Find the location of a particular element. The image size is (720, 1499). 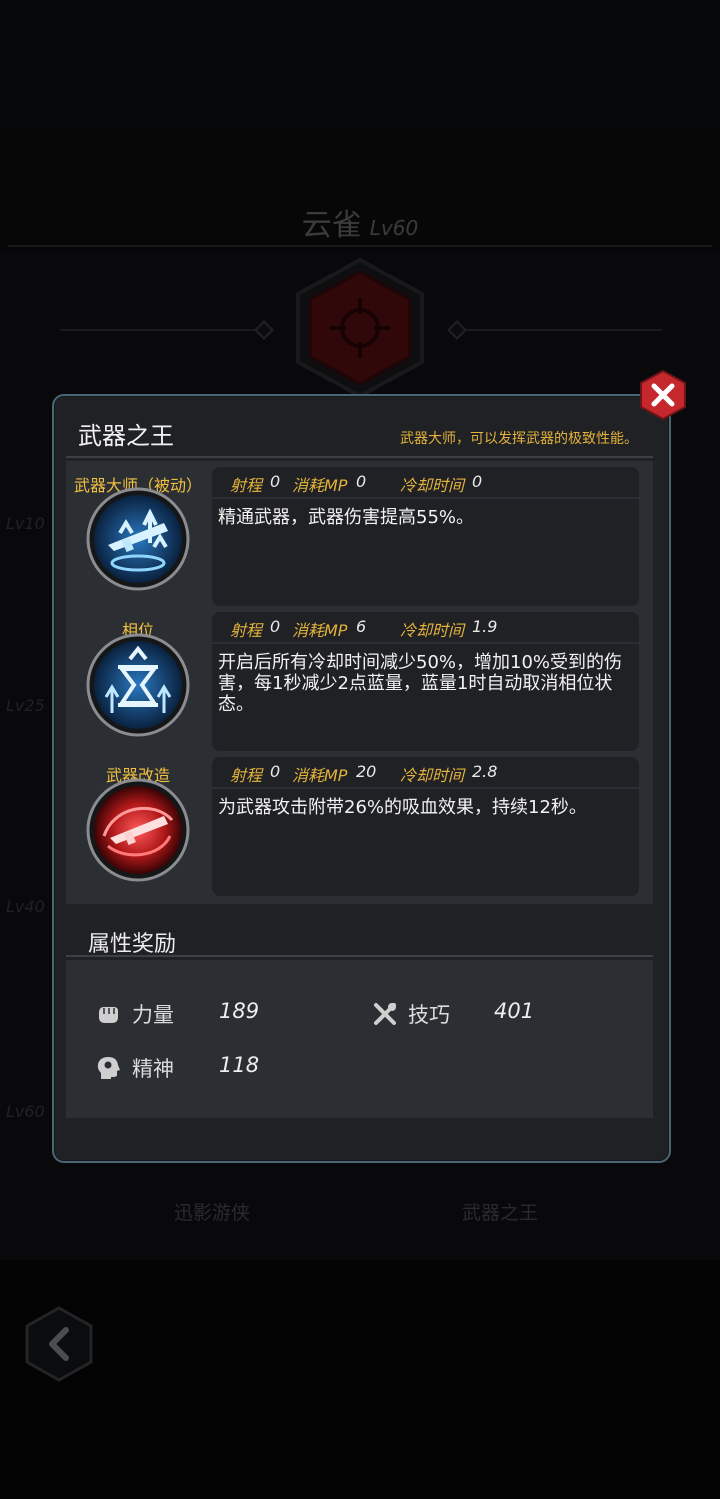

attributes-divider is located at coordinates (359, 956).